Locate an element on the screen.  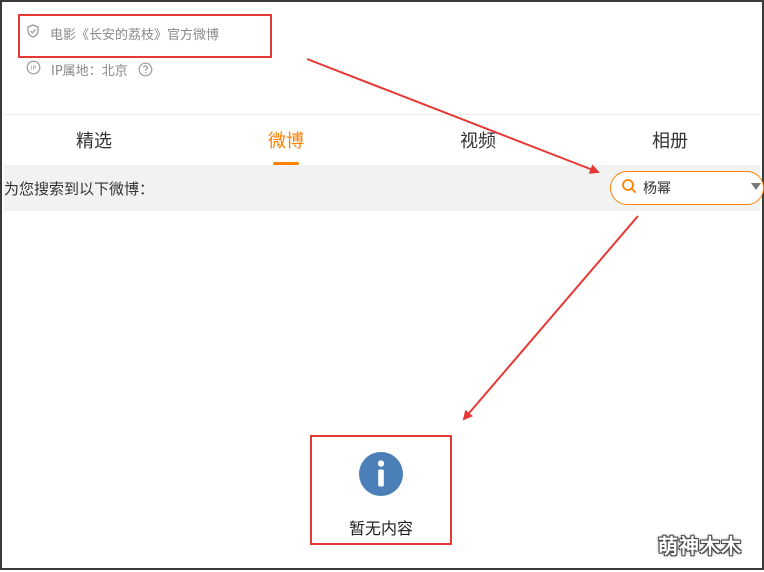
tab-label: 视频 is located at coordinates (478, 141).